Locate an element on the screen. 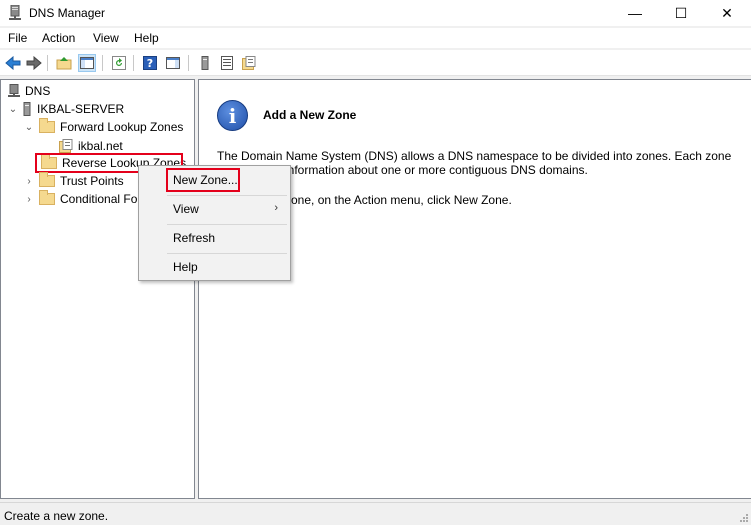 The height and width of the screenshot is (525, 751). tree-label: Trust Points is located at coordinates (92, 181).